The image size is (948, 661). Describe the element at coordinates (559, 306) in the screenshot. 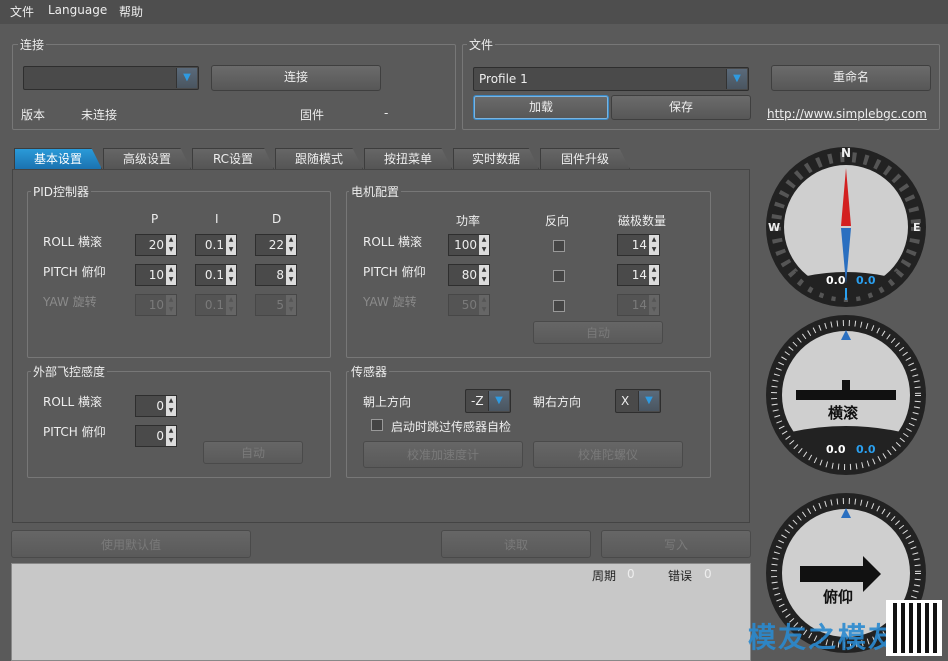

I see `motor-yaw-reverse-checkbox` at that location.